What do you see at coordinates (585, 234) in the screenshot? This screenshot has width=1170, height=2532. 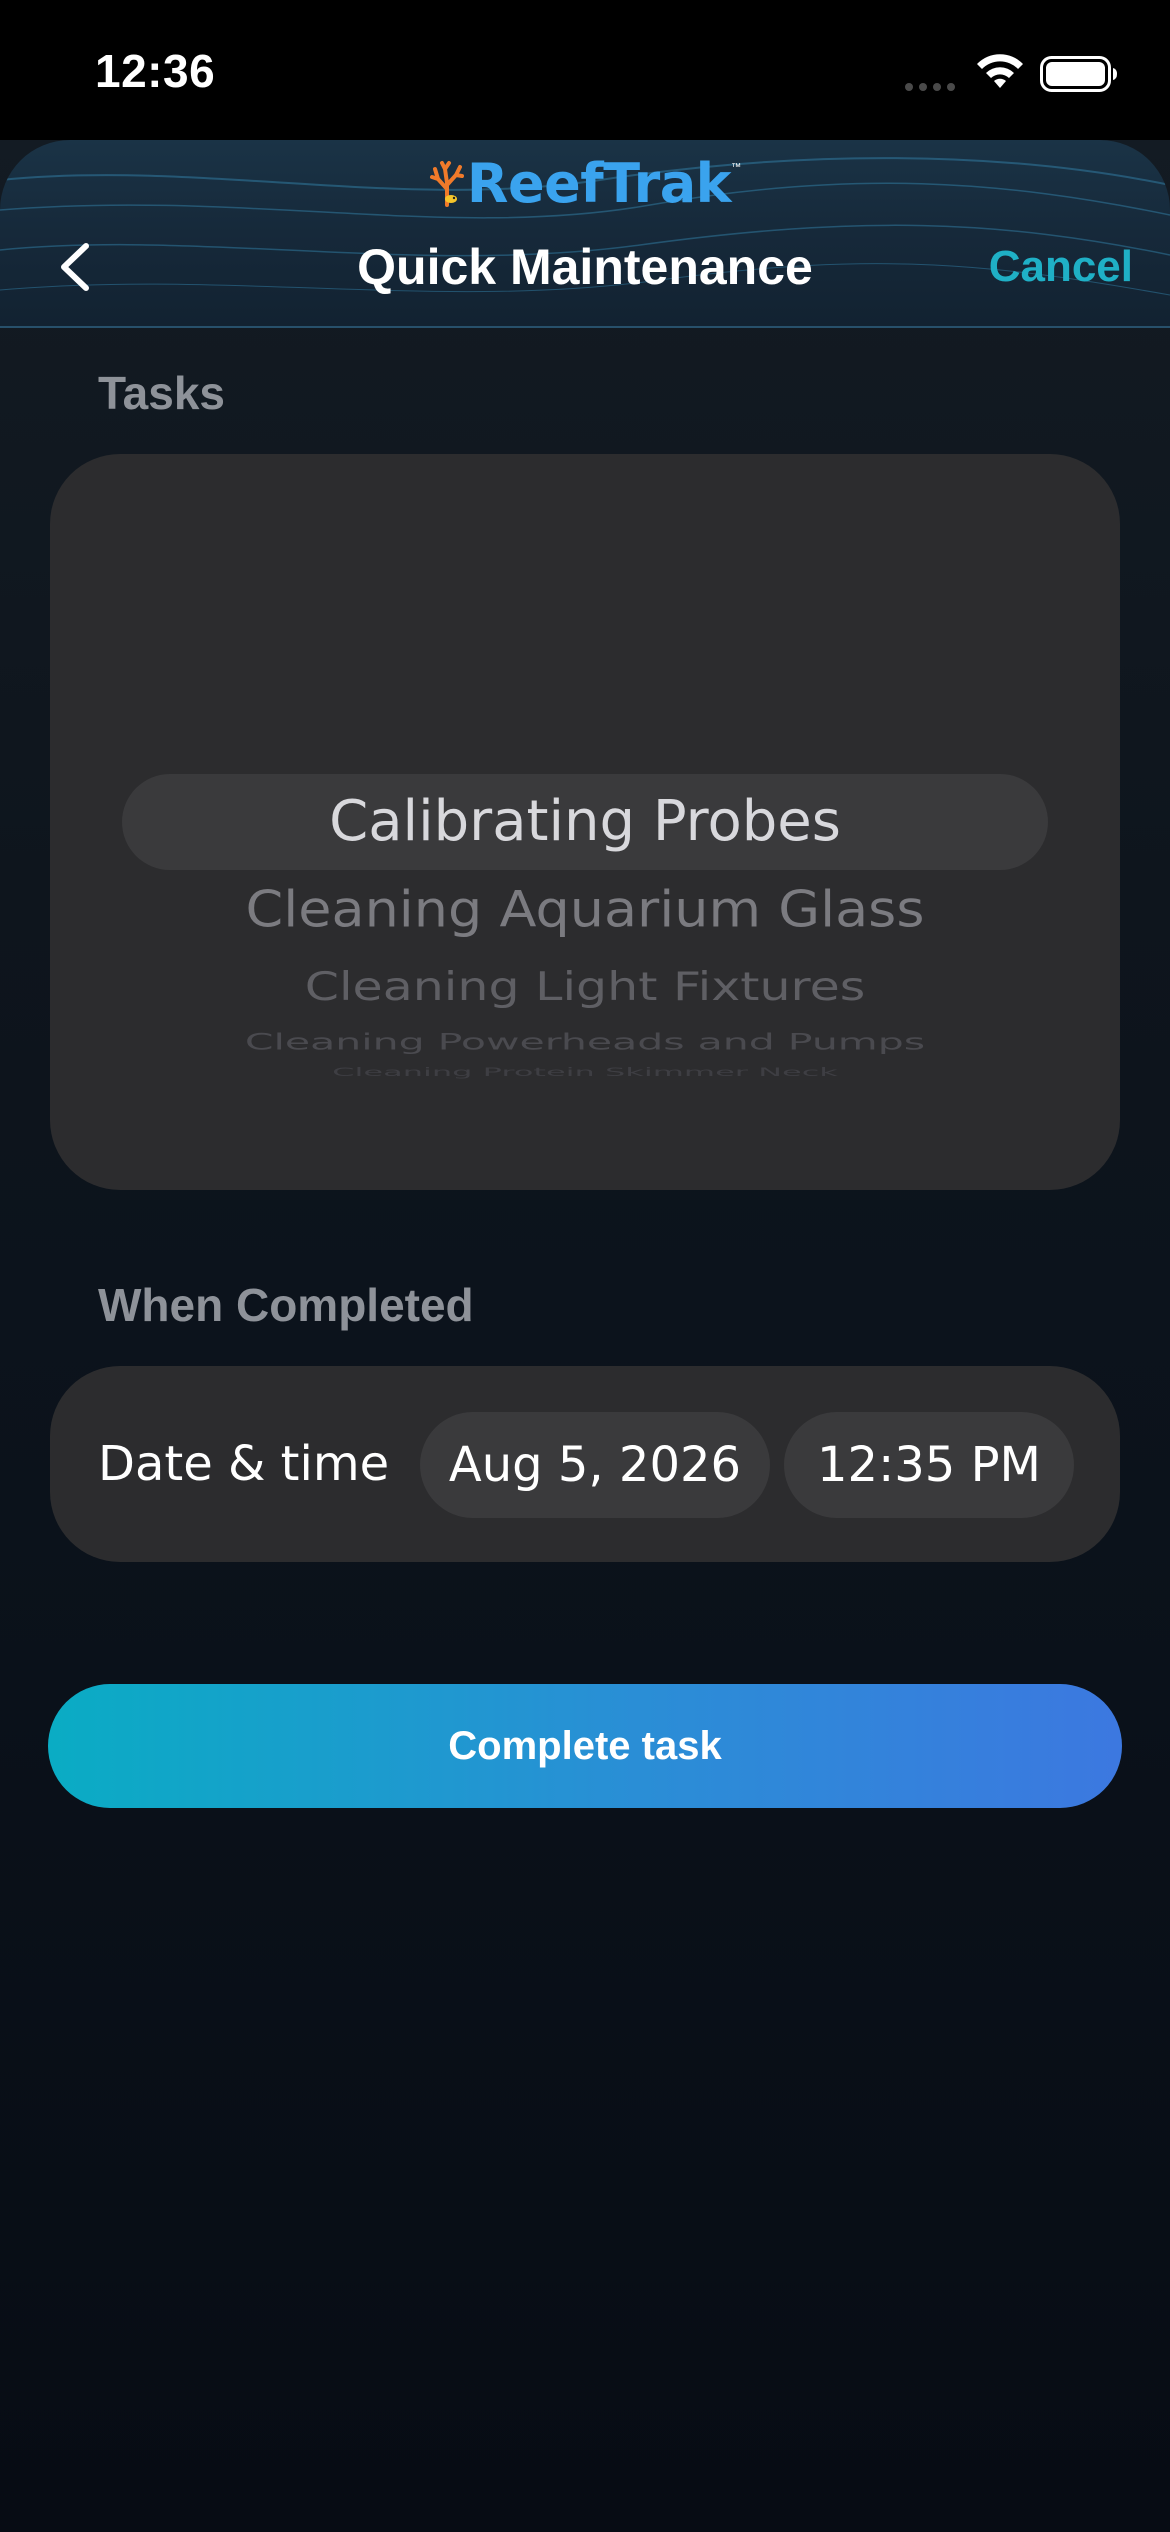 I see `nav-header: ReefTrak ™ Quick Maintenance Cancel` at bounding box center [585, 234].